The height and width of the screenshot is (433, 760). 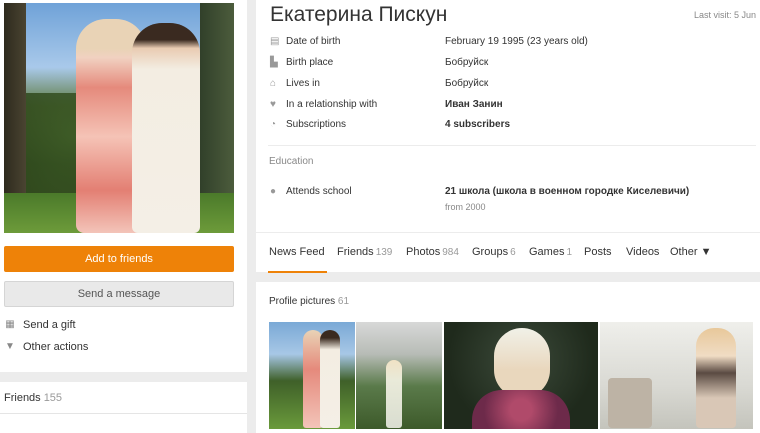 What do you see at coordinates (465, 207) in the screenshot?
I see `school-years: from 2000` at bounding box center [465, 207].